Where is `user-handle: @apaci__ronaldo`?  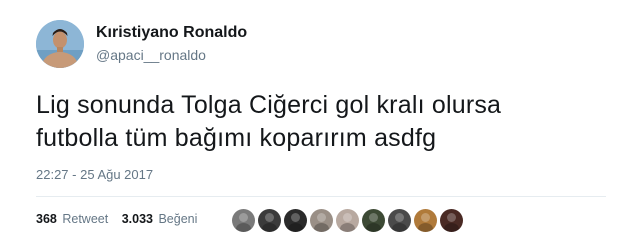 user-handle: @apaci__ronaldo is located at coordinates (151, 55).